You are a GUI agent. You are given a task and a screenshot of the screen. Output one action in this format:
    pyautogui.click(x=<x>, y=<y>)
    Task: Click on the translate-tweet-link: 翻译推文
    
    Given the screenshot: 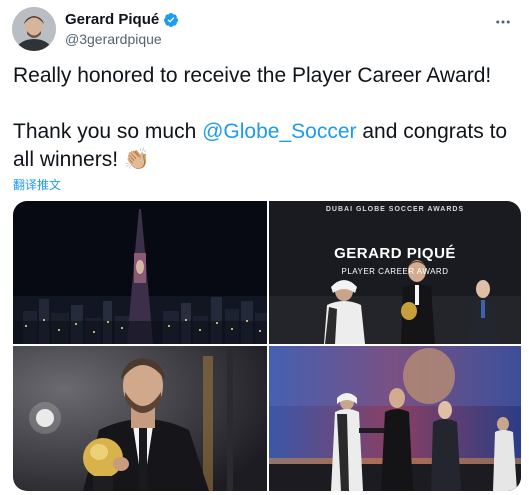 What is the action you would take?
    pyautogui.click(x=37, y=184)
    